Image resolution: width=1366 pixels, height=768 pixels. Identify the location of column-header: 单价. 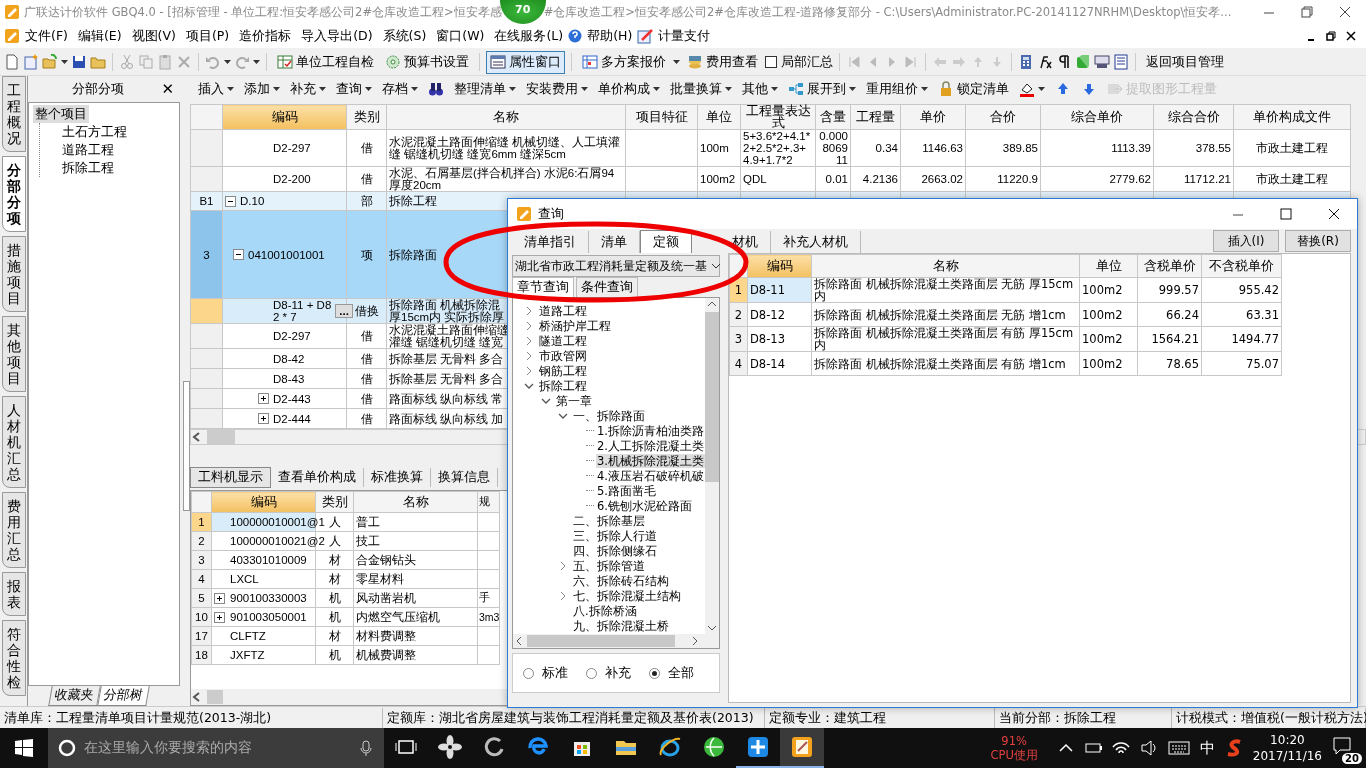
(933, 117).